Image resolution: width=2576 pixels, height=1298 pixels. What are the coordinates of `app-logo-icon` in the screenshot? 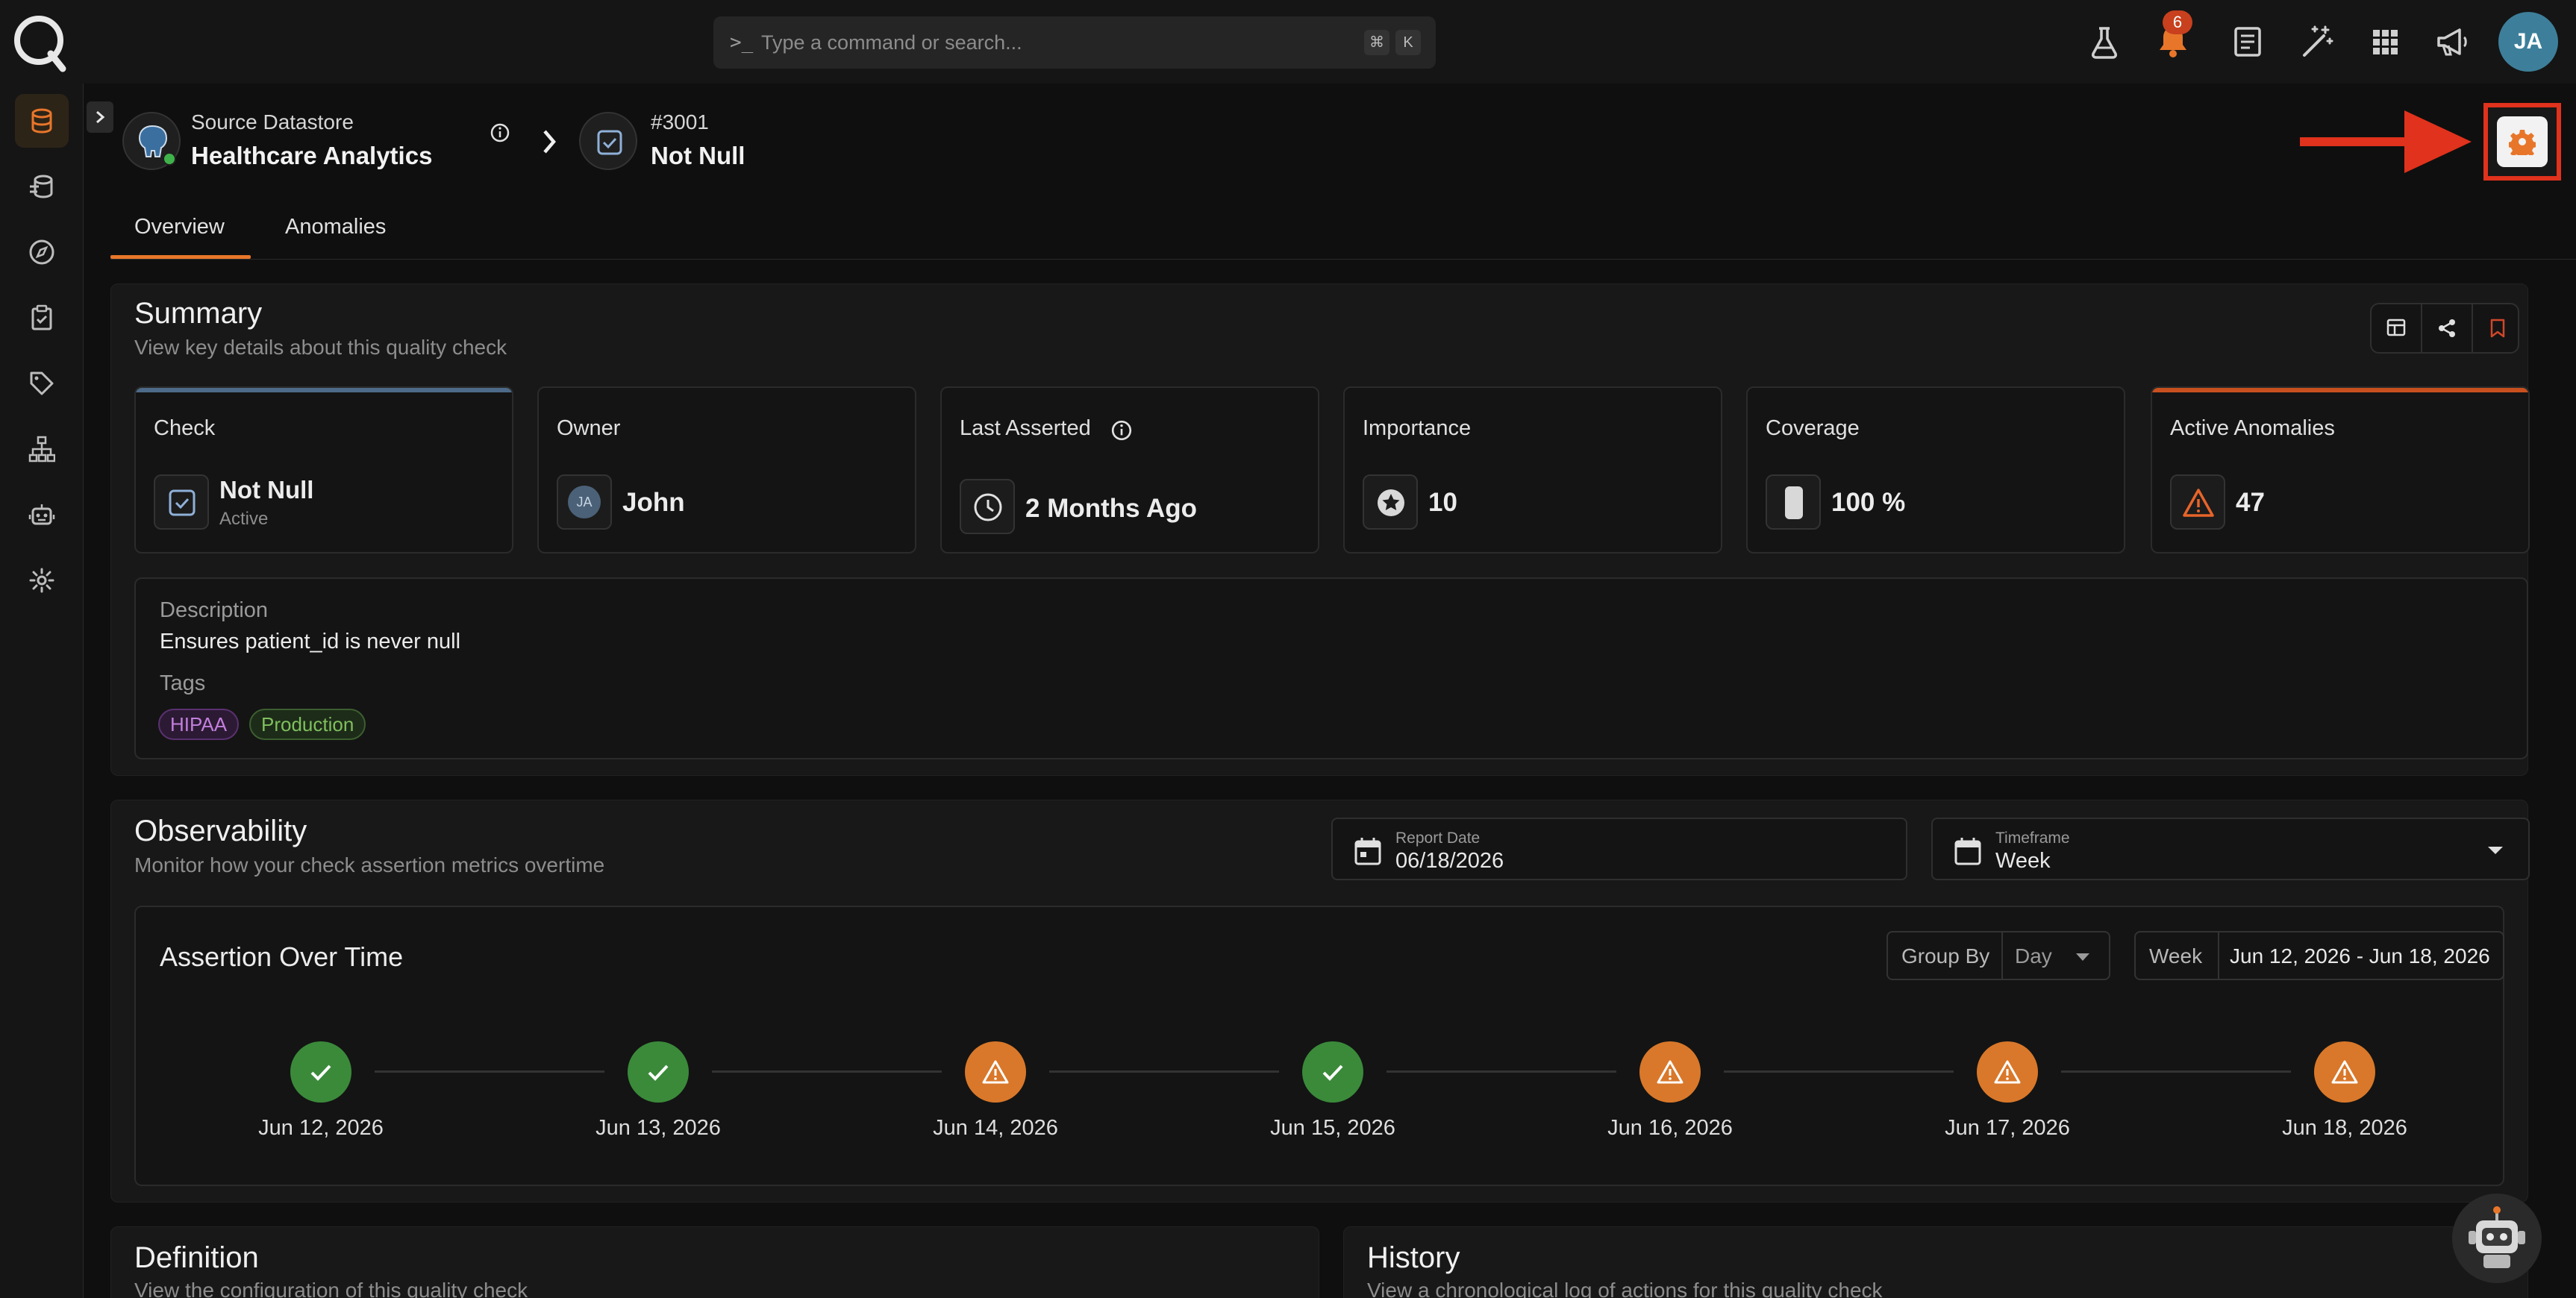 It's located at (40, 41).